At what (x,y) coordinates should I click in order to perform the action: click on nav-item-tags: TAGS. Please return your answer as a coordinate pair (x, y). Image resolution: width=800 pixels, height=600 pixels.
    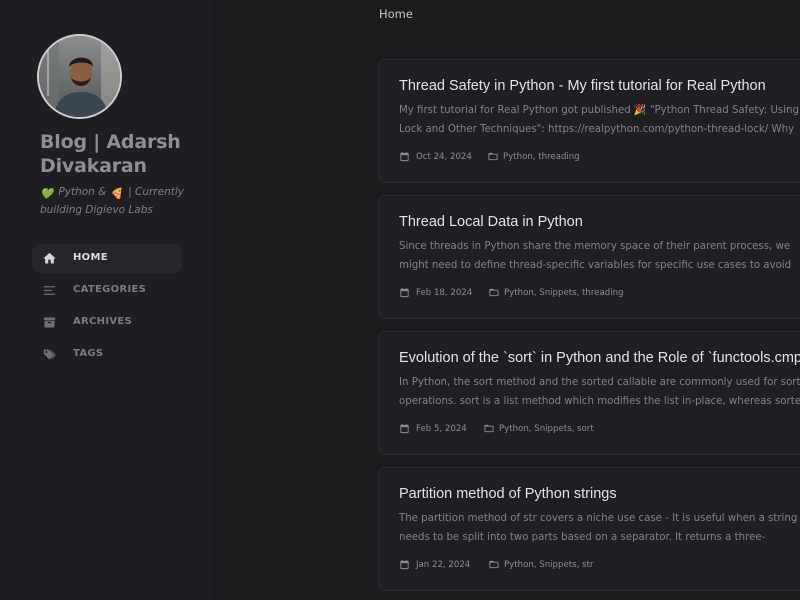
    Looking at the image, I should click on (107, 354).